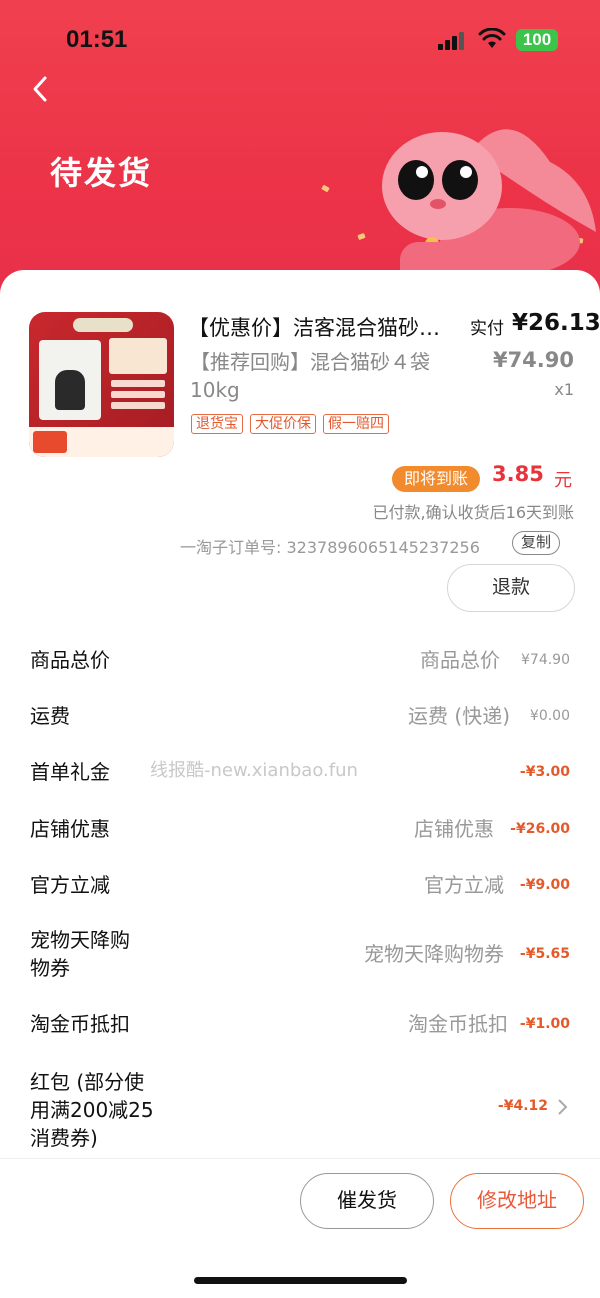 Image resolution: width=600 pixels, height=1298 pixels. Describe the element at coordinates (453, 41) in the screenshot. I see `cellular-signal-icon` at that location.